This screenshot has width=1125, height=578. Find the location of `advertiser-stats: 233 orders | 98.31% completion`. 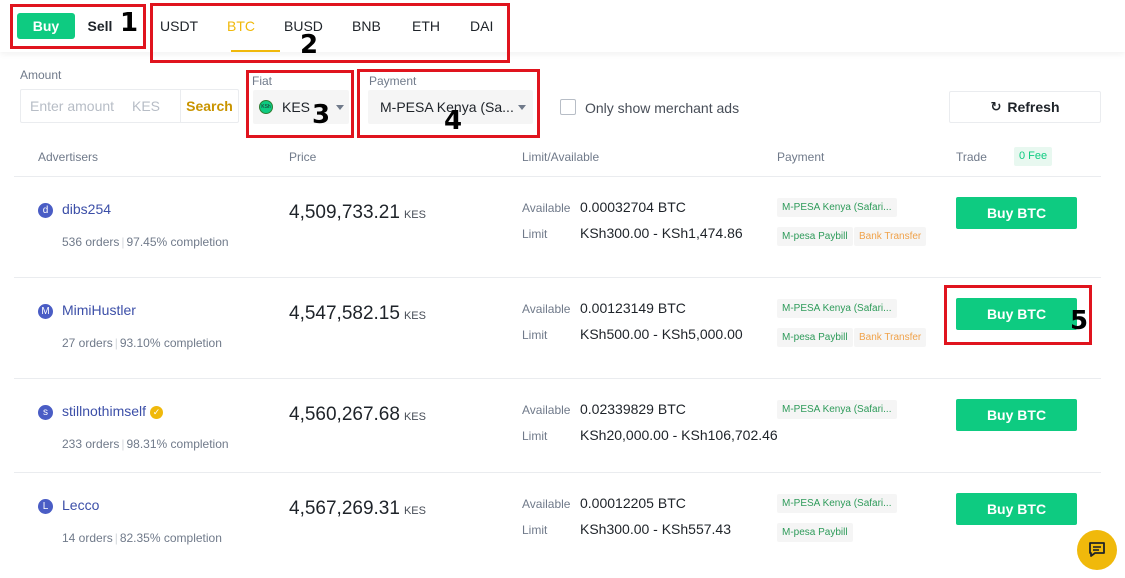

advertiser-stats: 233 orders | 98.31% completion is located at coordinates (145, 444).